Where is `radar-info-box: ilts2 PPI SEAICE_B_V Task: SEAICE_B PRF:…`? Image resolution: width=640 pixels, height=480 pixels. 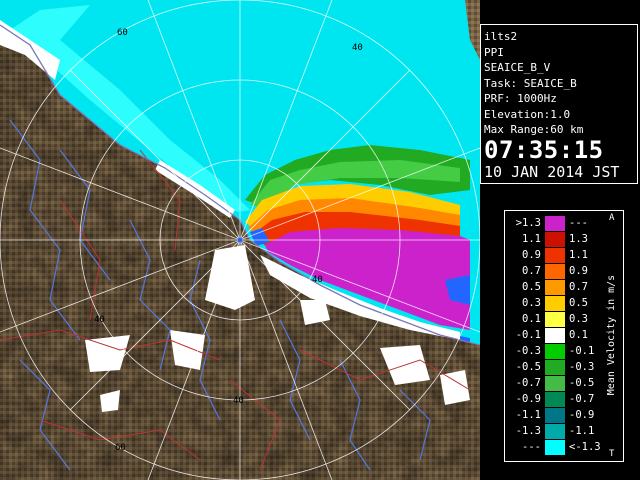
radar-info-box: ilts2 PPI SEAICE_B_V Task: SEAICE_B PRF:… is located at coordinates (559, 104).